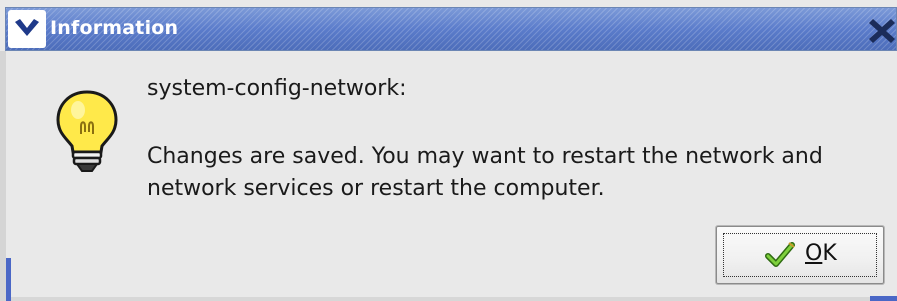 This screenshot has width=897, height=301. I want to click on ok-label-rest: K, so click(829, 253).